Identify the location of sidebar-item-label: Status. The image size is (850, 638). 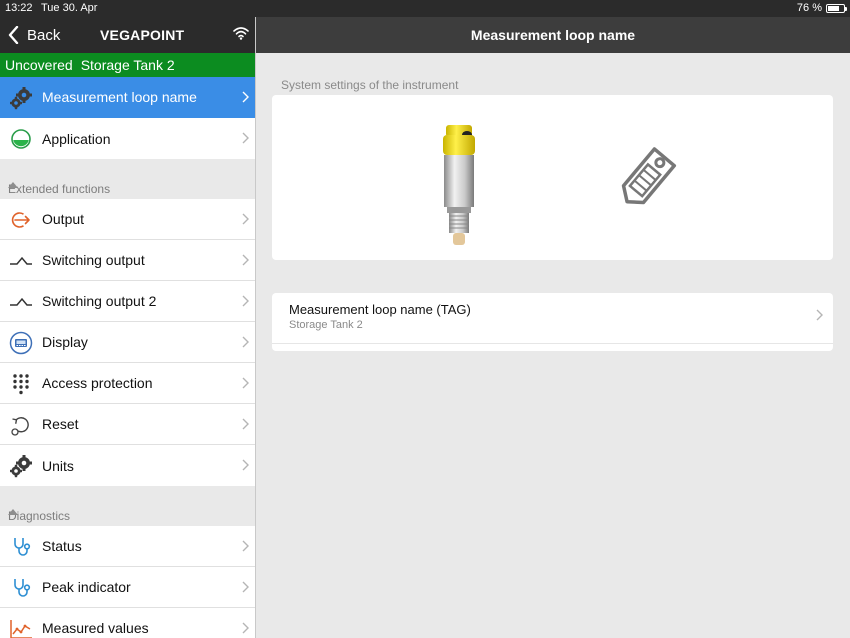
(62, 546).